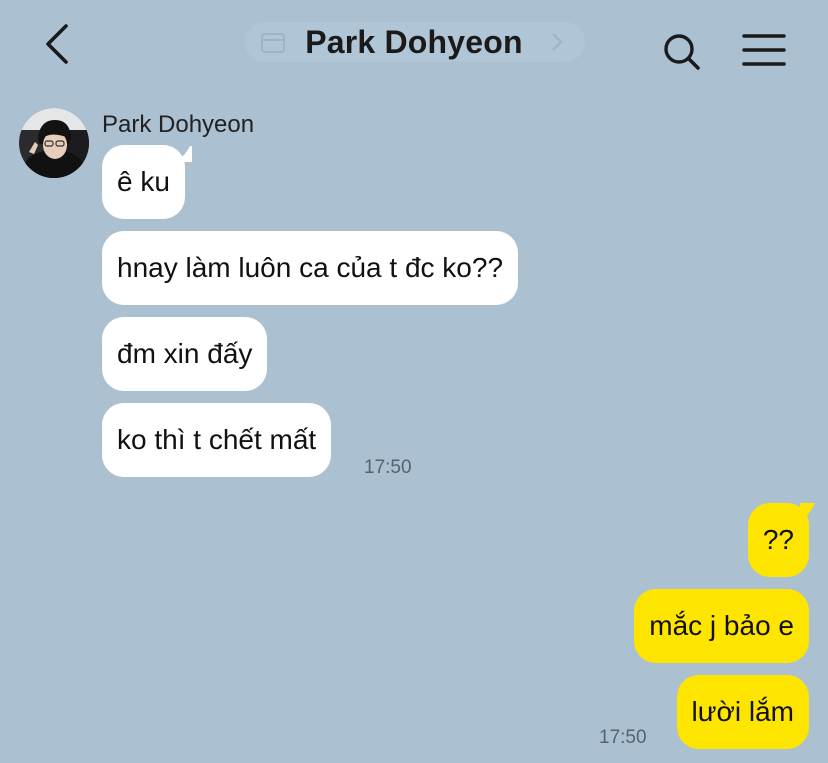 The image size is (828, 763). What do you see at coordinates (273, 43) in the screenshot?
I see `calendar-icon` at bounding box center [273, 43].